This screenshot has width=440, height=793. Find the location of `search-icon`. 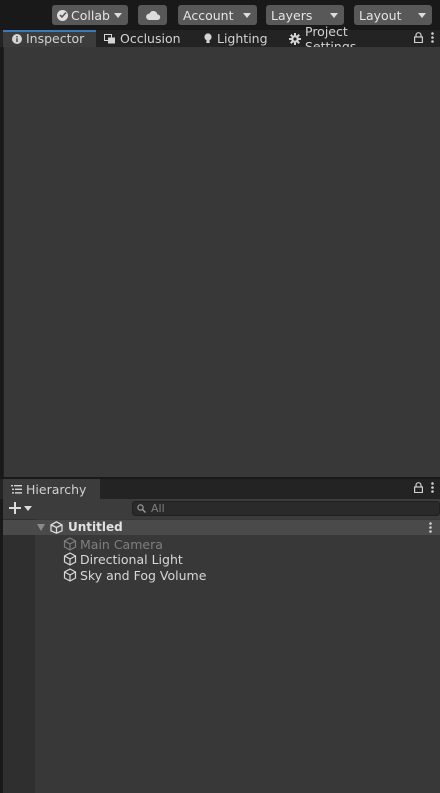

search-icon is located at coordinates (141, 508).